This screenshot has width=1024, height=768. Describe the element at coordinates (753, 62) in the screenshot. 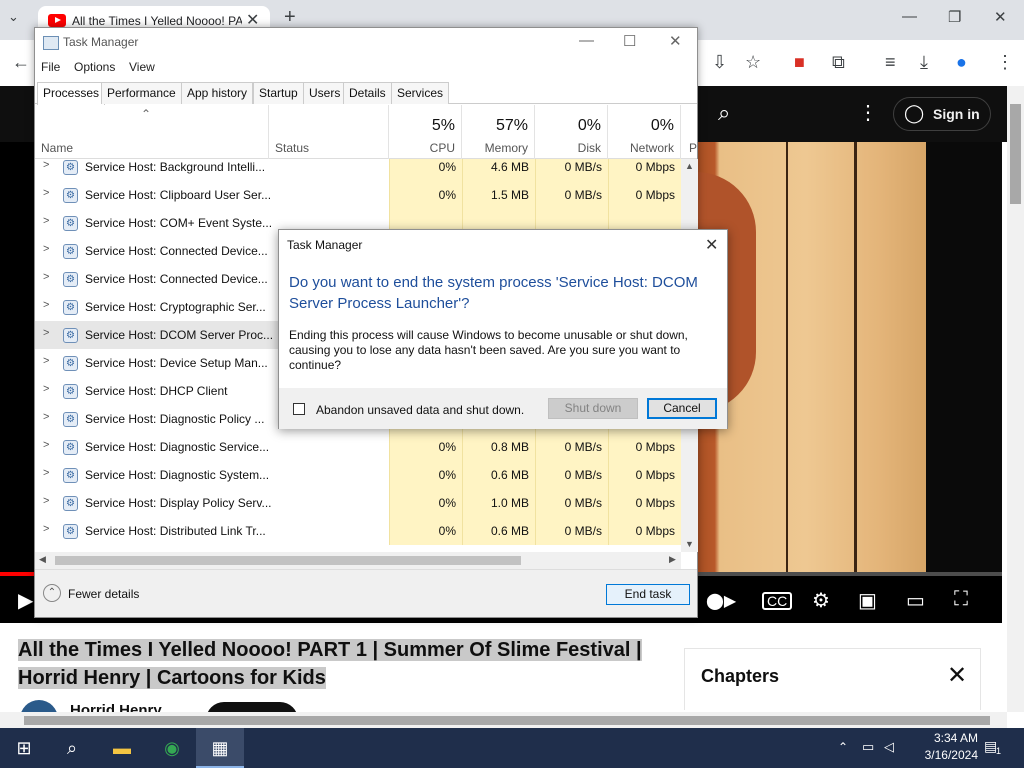

I see `star-icon: ☆` at that location.